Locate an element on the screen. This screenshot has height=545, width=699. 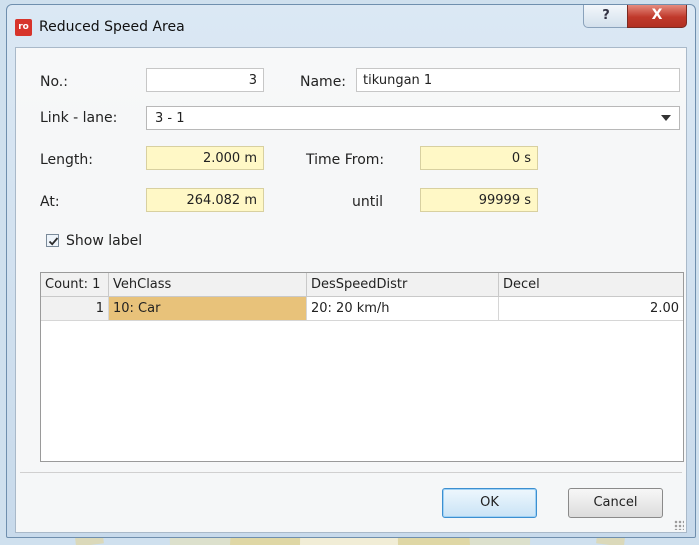
table-cell-desspeeddistr: 20: 20 km/h is located at coordinates (403, 309).